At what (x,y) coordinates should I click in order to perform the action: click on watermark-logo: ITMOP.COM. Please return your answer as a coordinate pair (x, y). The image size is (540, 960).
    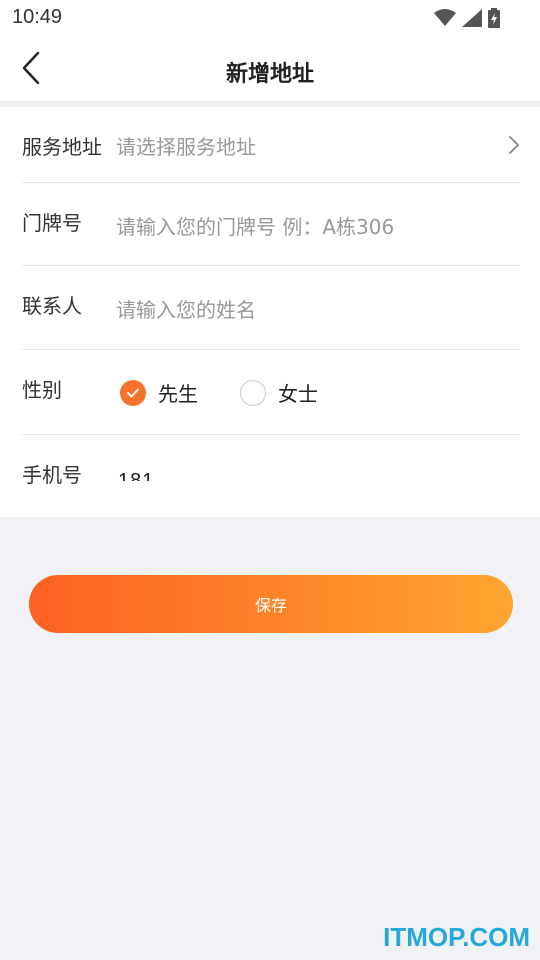
    Looking at the image, I should click on (456, 937).